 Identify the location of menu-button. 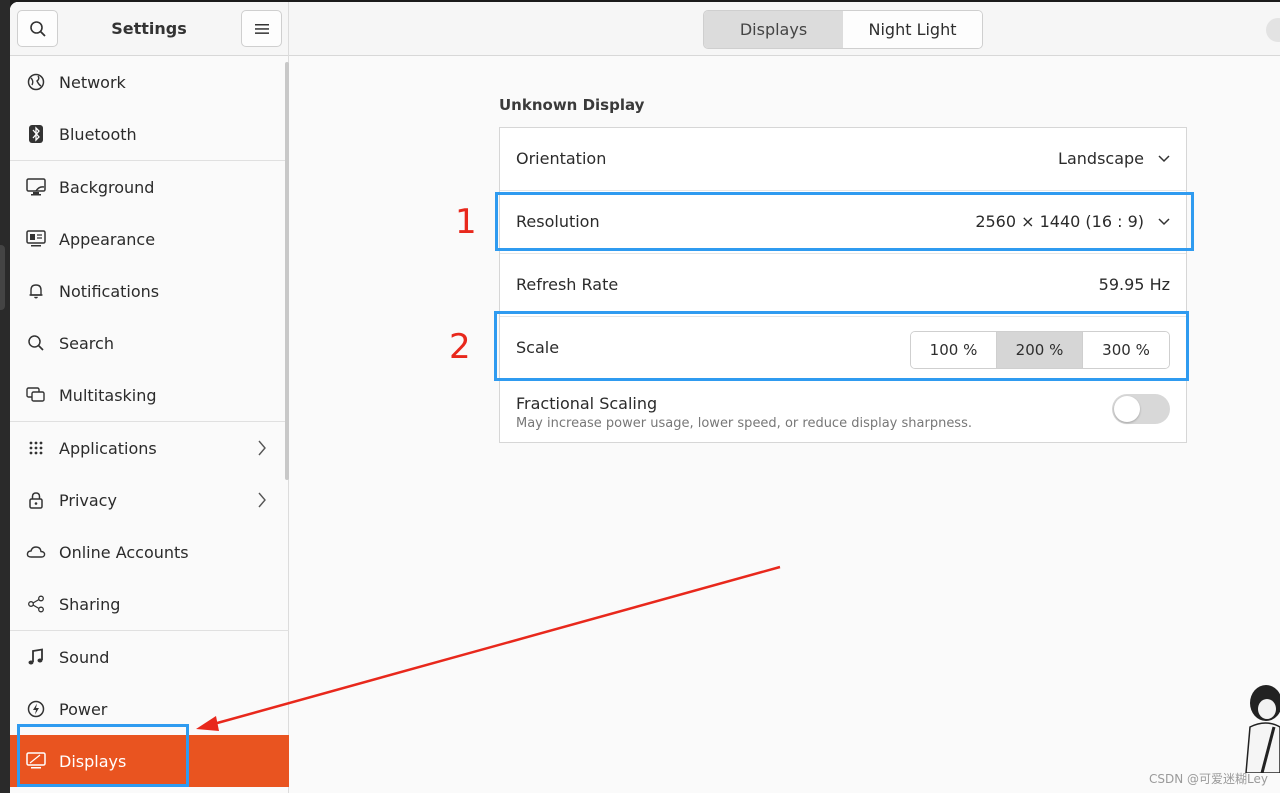
(261, 28).